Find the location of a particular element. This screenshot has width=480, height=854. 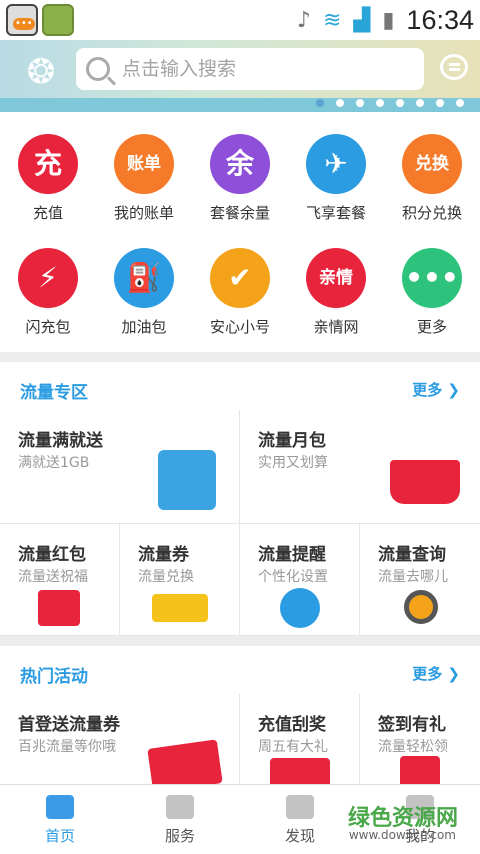

quick-item: ⛽ 加油包 is located at coordinates (144, 281).